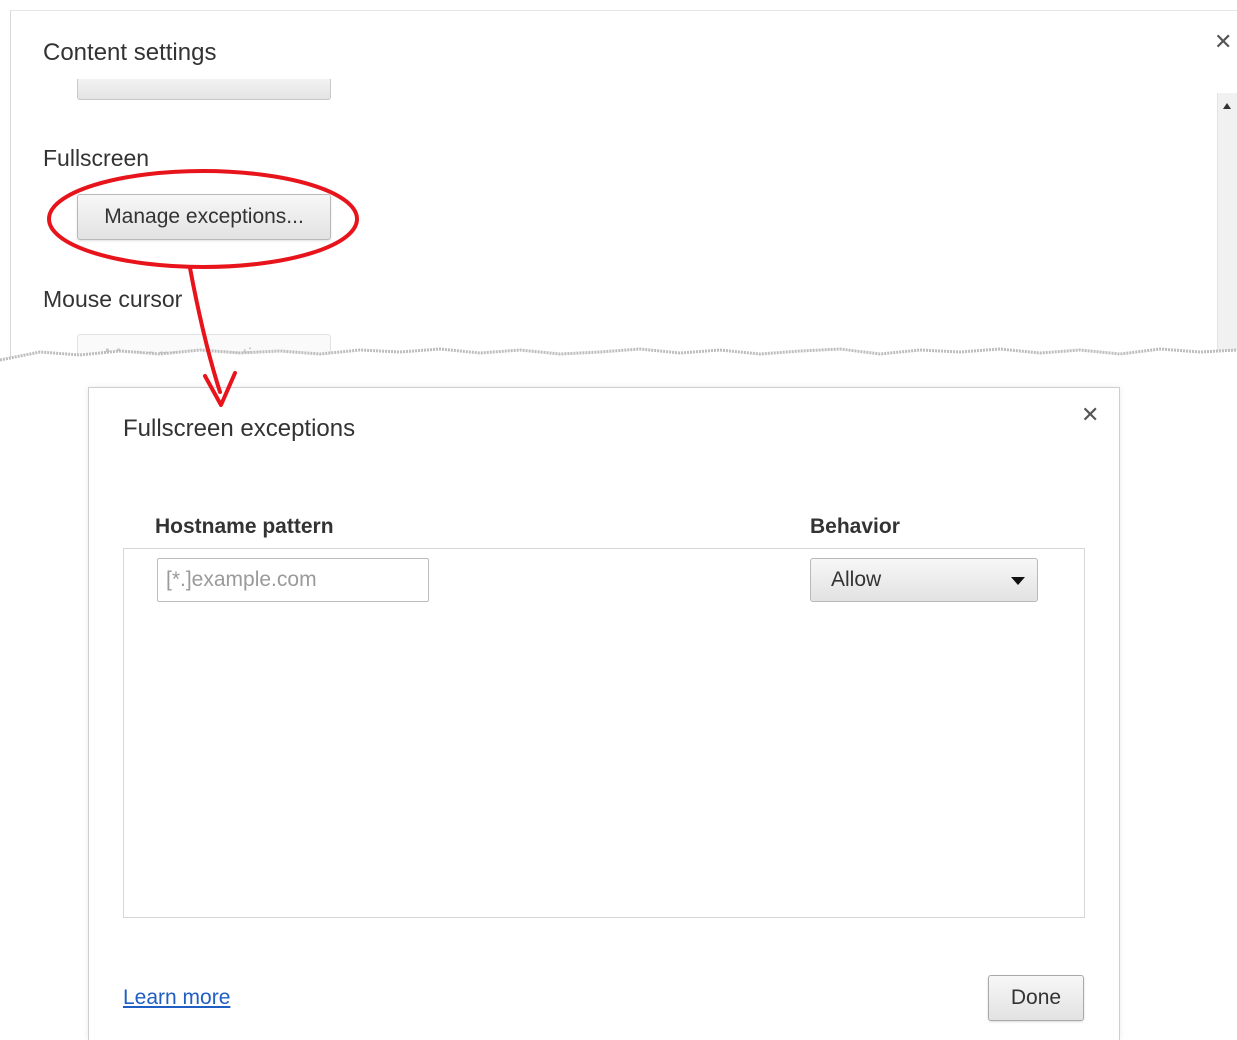 Image resolution: width=1237 pixels, height=1040 pixels. What do you see at coordinates (1018, 581) in the screenshot?
I see `dropdown-caret-icon` at bounding box center [1018, 581].